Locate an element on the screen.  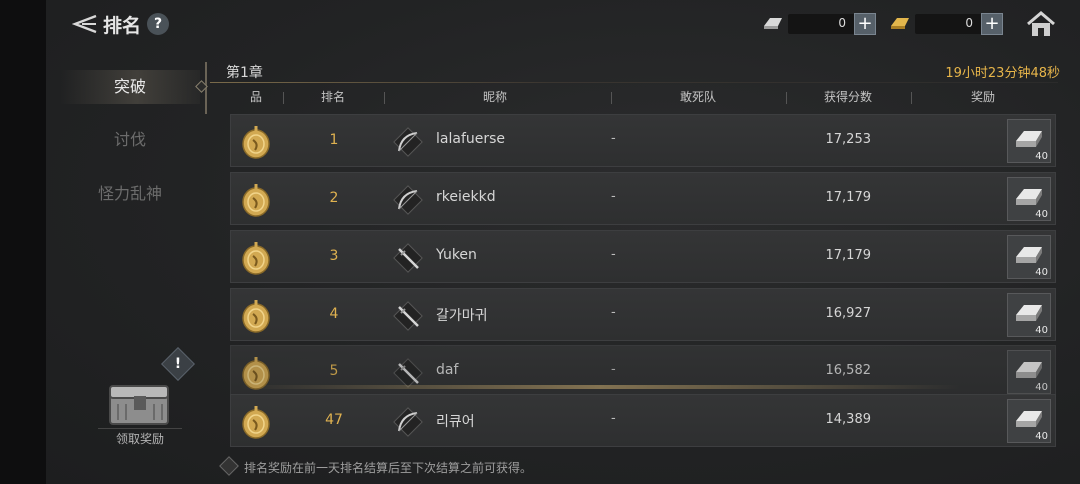
column-header-grade: 品 is located at coordinates (255, 97).